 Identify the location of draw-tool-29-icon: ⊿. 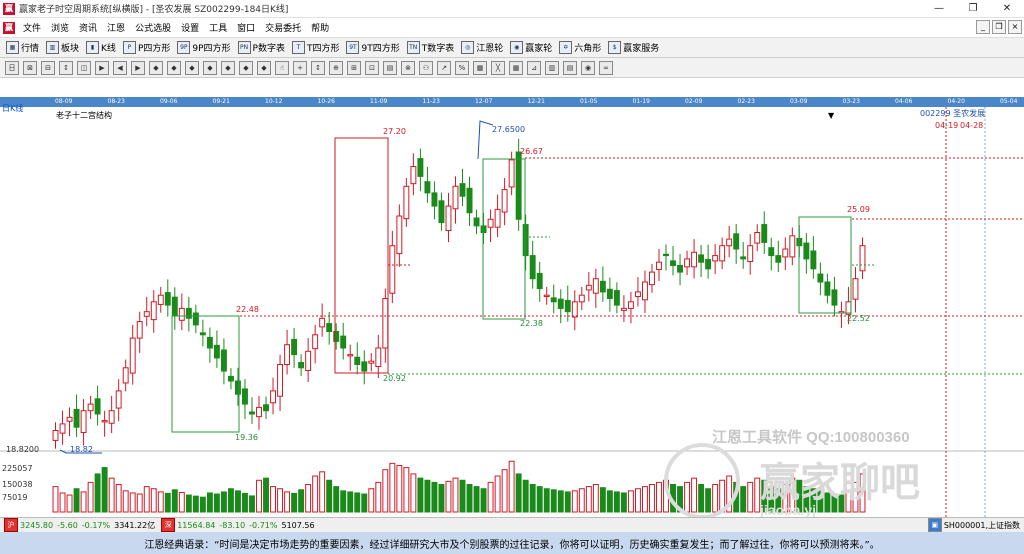
(534, 67).